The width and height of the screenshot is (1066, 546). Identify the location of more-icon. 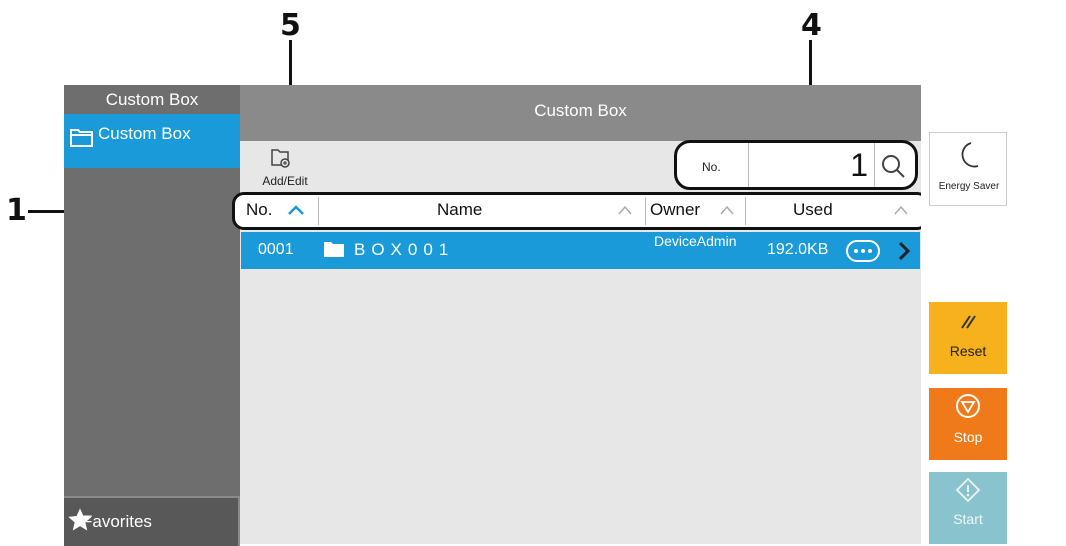
(863, 251).